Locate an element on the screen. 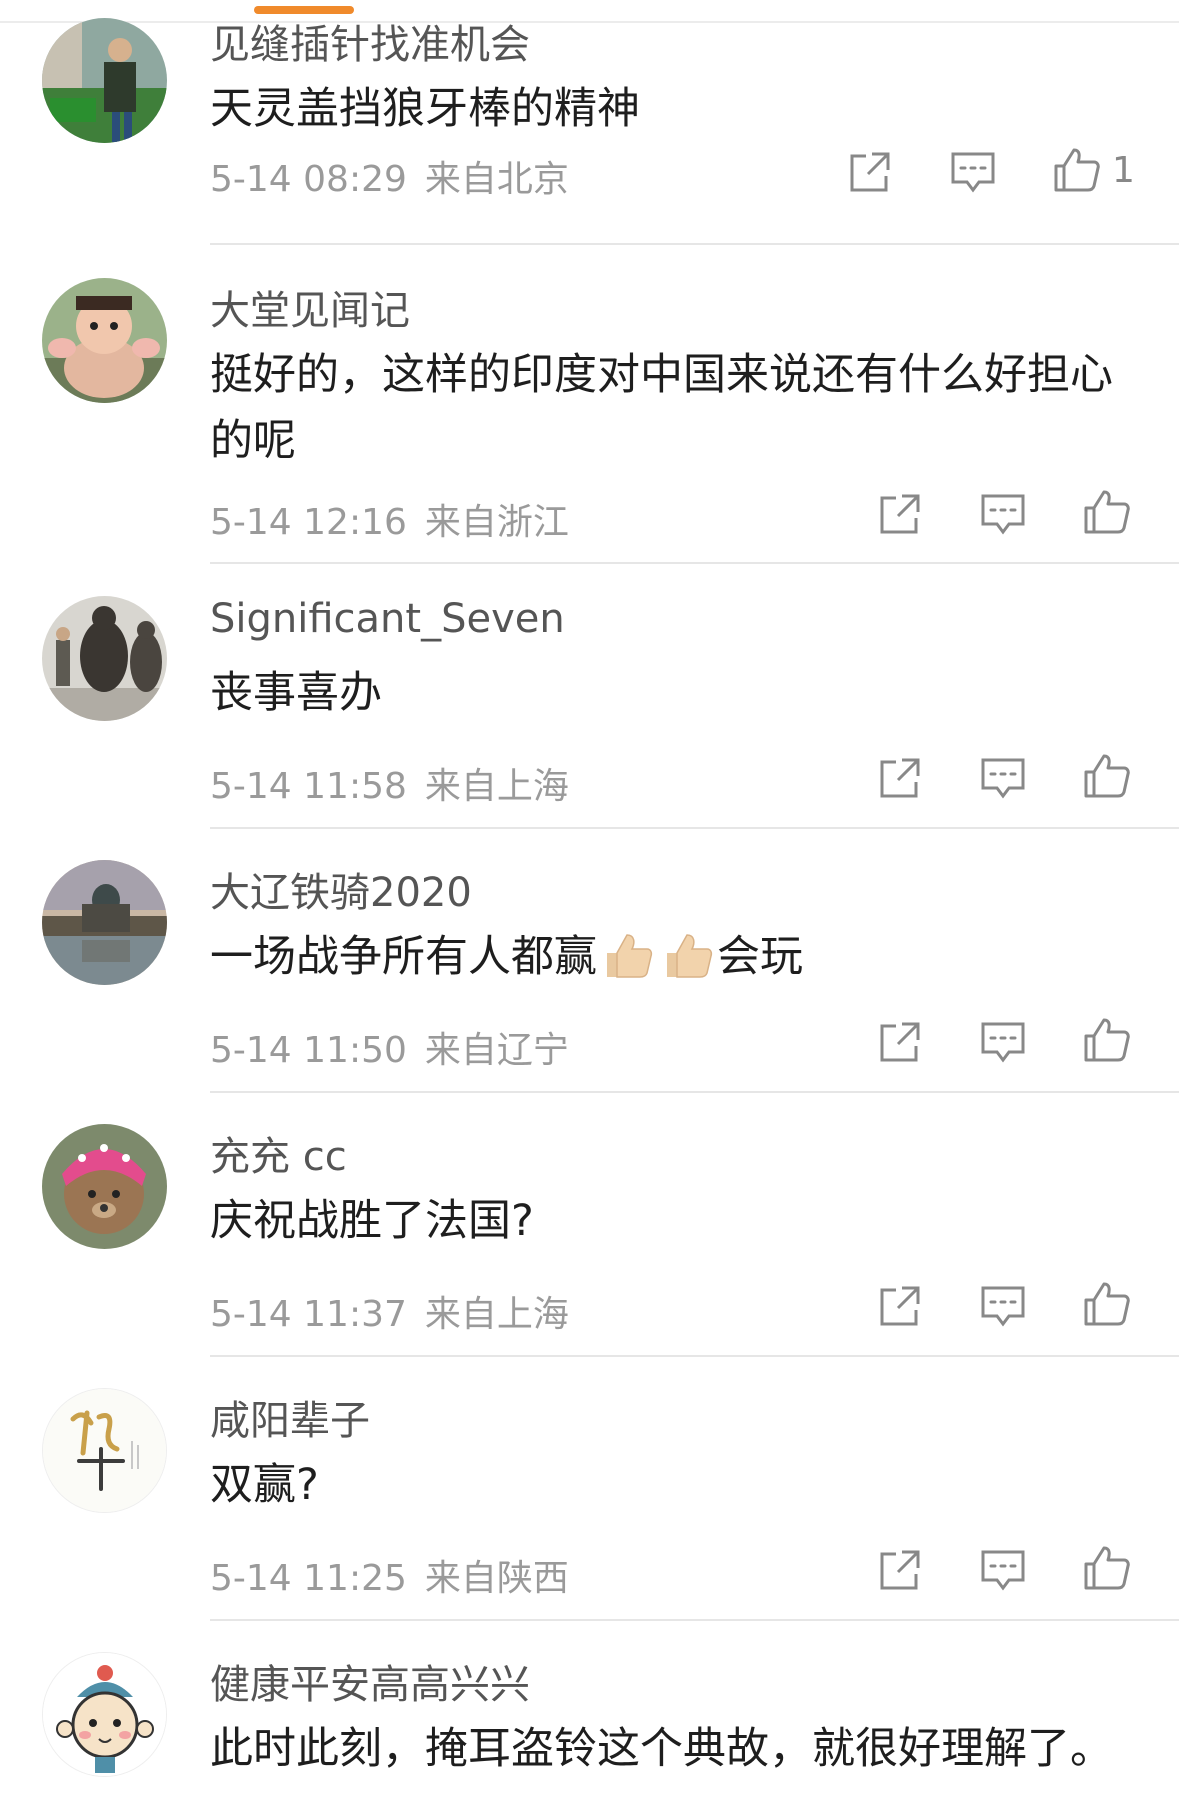 Image resolution: width=1179 pixels, height=1818 pixels. comment-date: 5-14 11:50 is located at coordinates (308, 1050).